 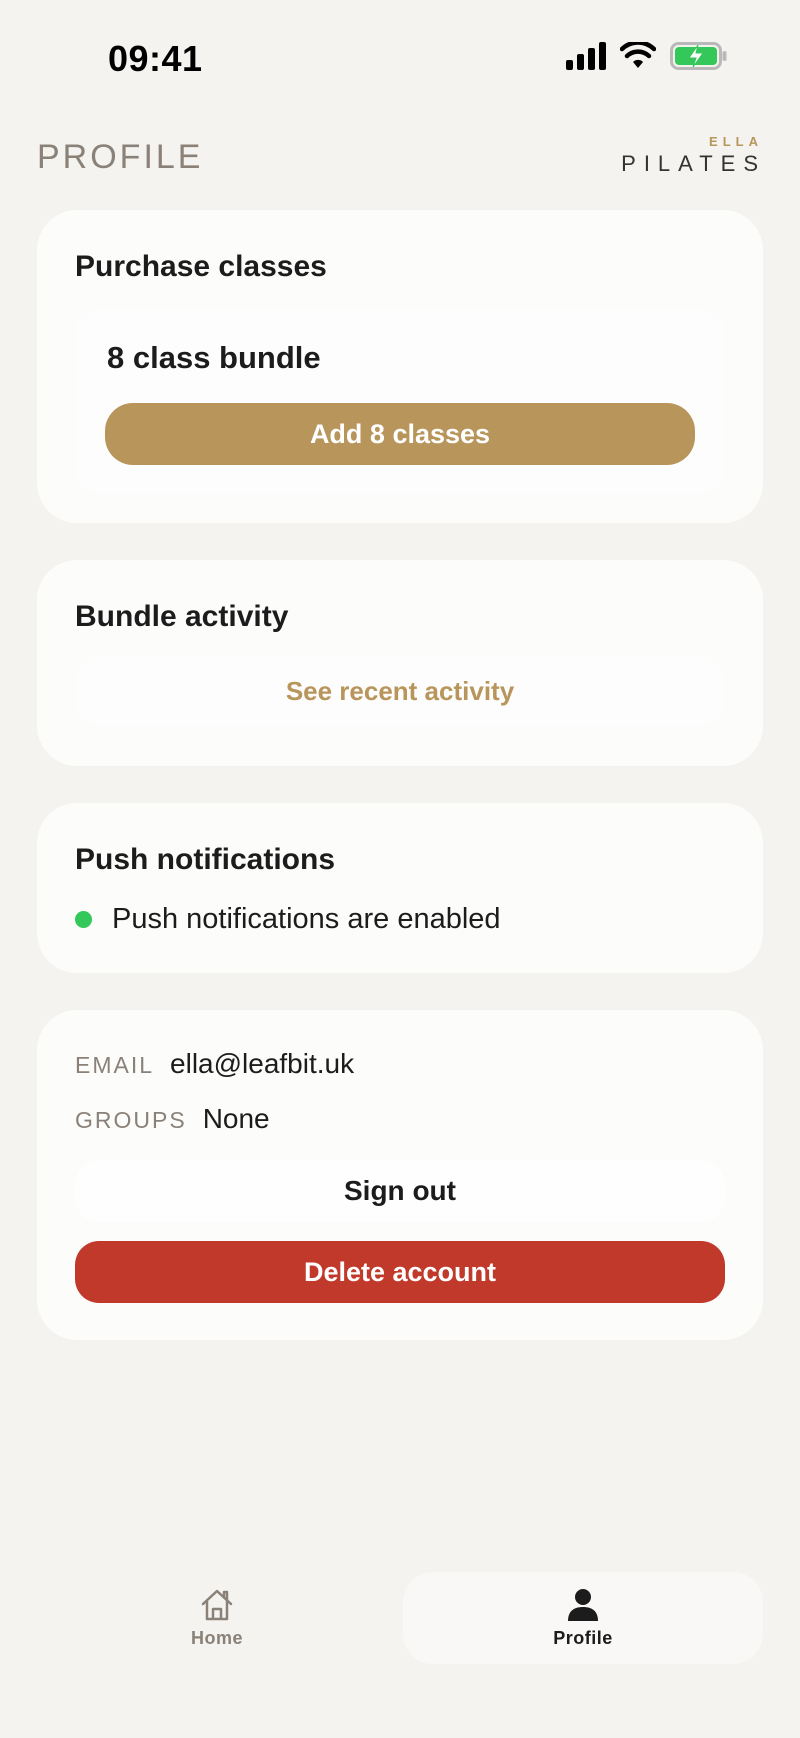 I want to click on recent-activity-button: See recent activity, so click(x=400, y=691).